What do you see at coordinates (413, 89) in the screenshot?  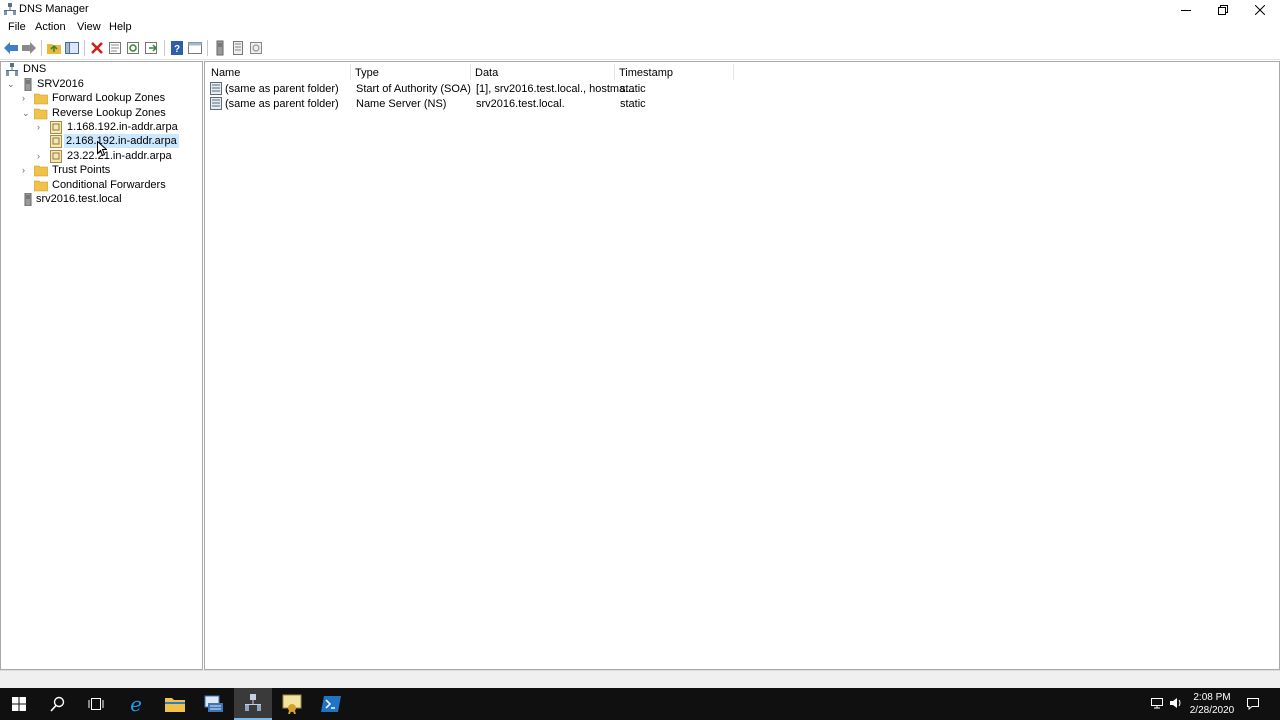 I see `cell-type: Start of Authority (SOA)` at bounding box center [413, 89].